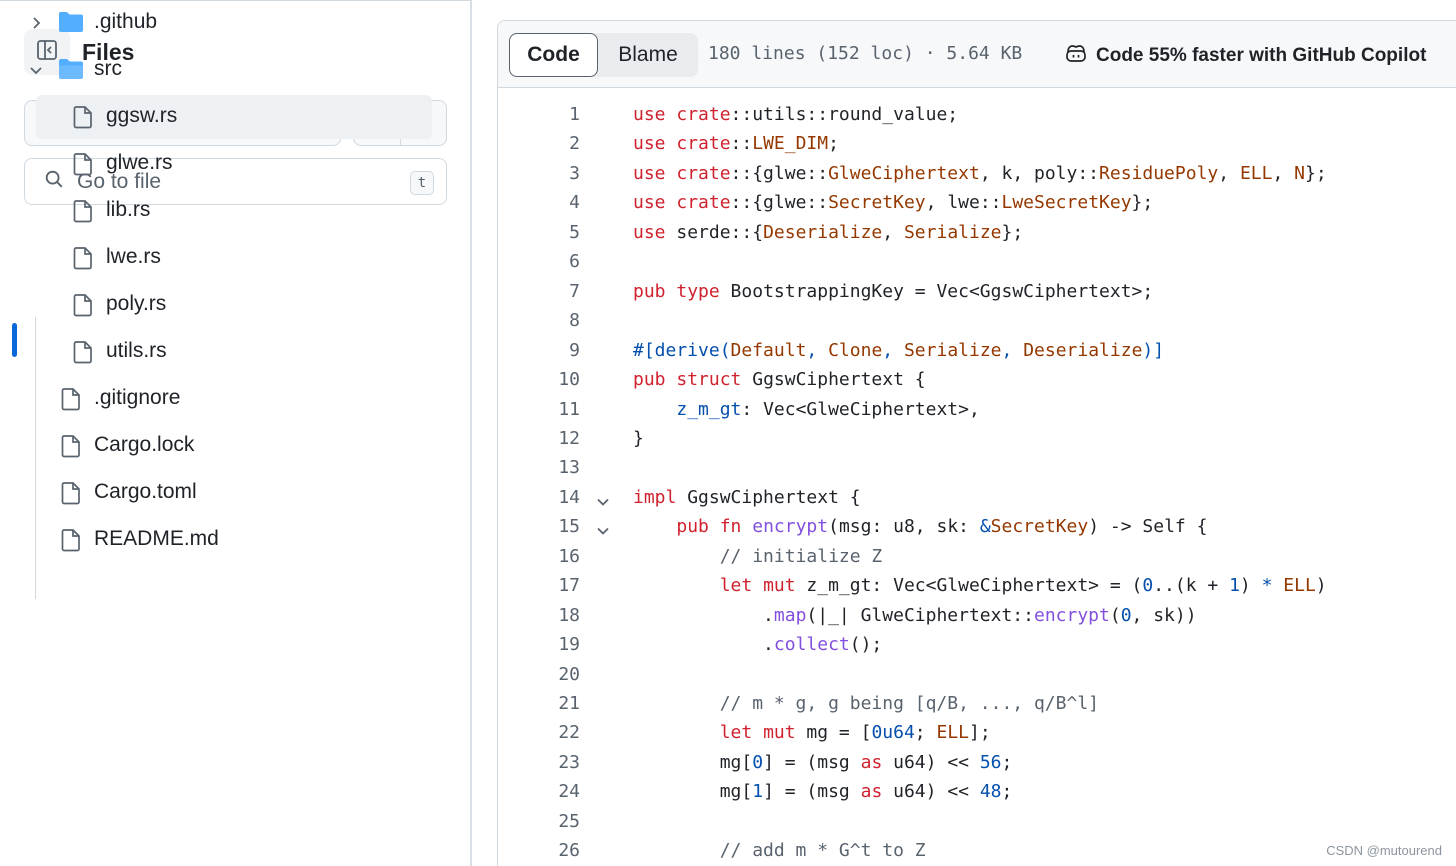  Describe the element at coordinates (36, 70) in the screenshot. I see `chevron-down-icon` at that location.